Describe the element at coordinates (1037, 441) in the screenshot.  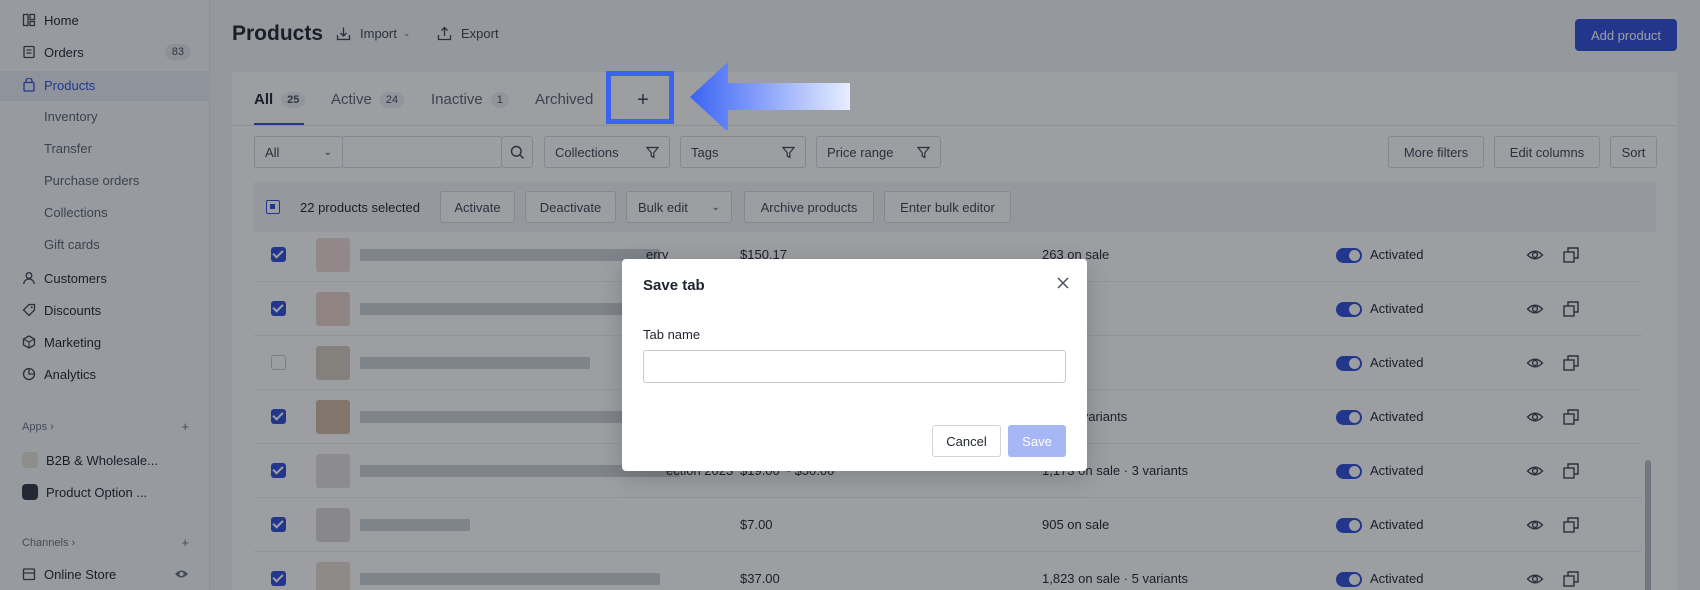
I see `save-button: Save` at that location.